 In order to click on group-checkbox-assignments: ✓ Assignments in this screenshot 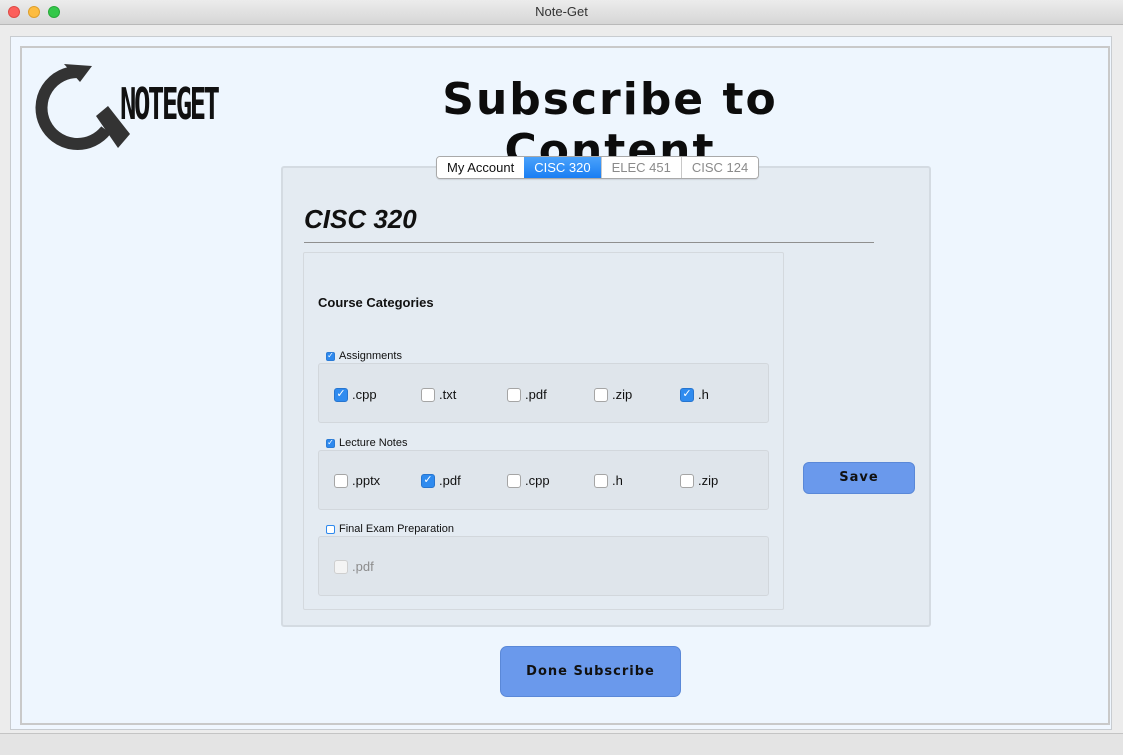, I will do `click(364, 356)`.